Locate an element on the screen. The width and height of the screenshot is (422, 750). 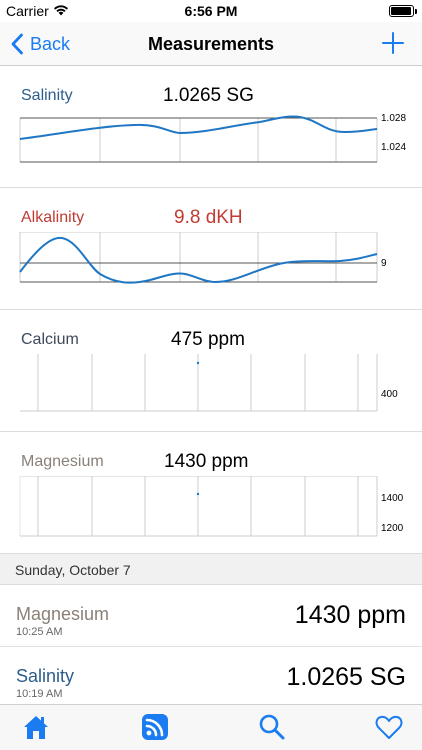
salinity-y-tick-low: 1.024 is located at coordinates (393, 147).